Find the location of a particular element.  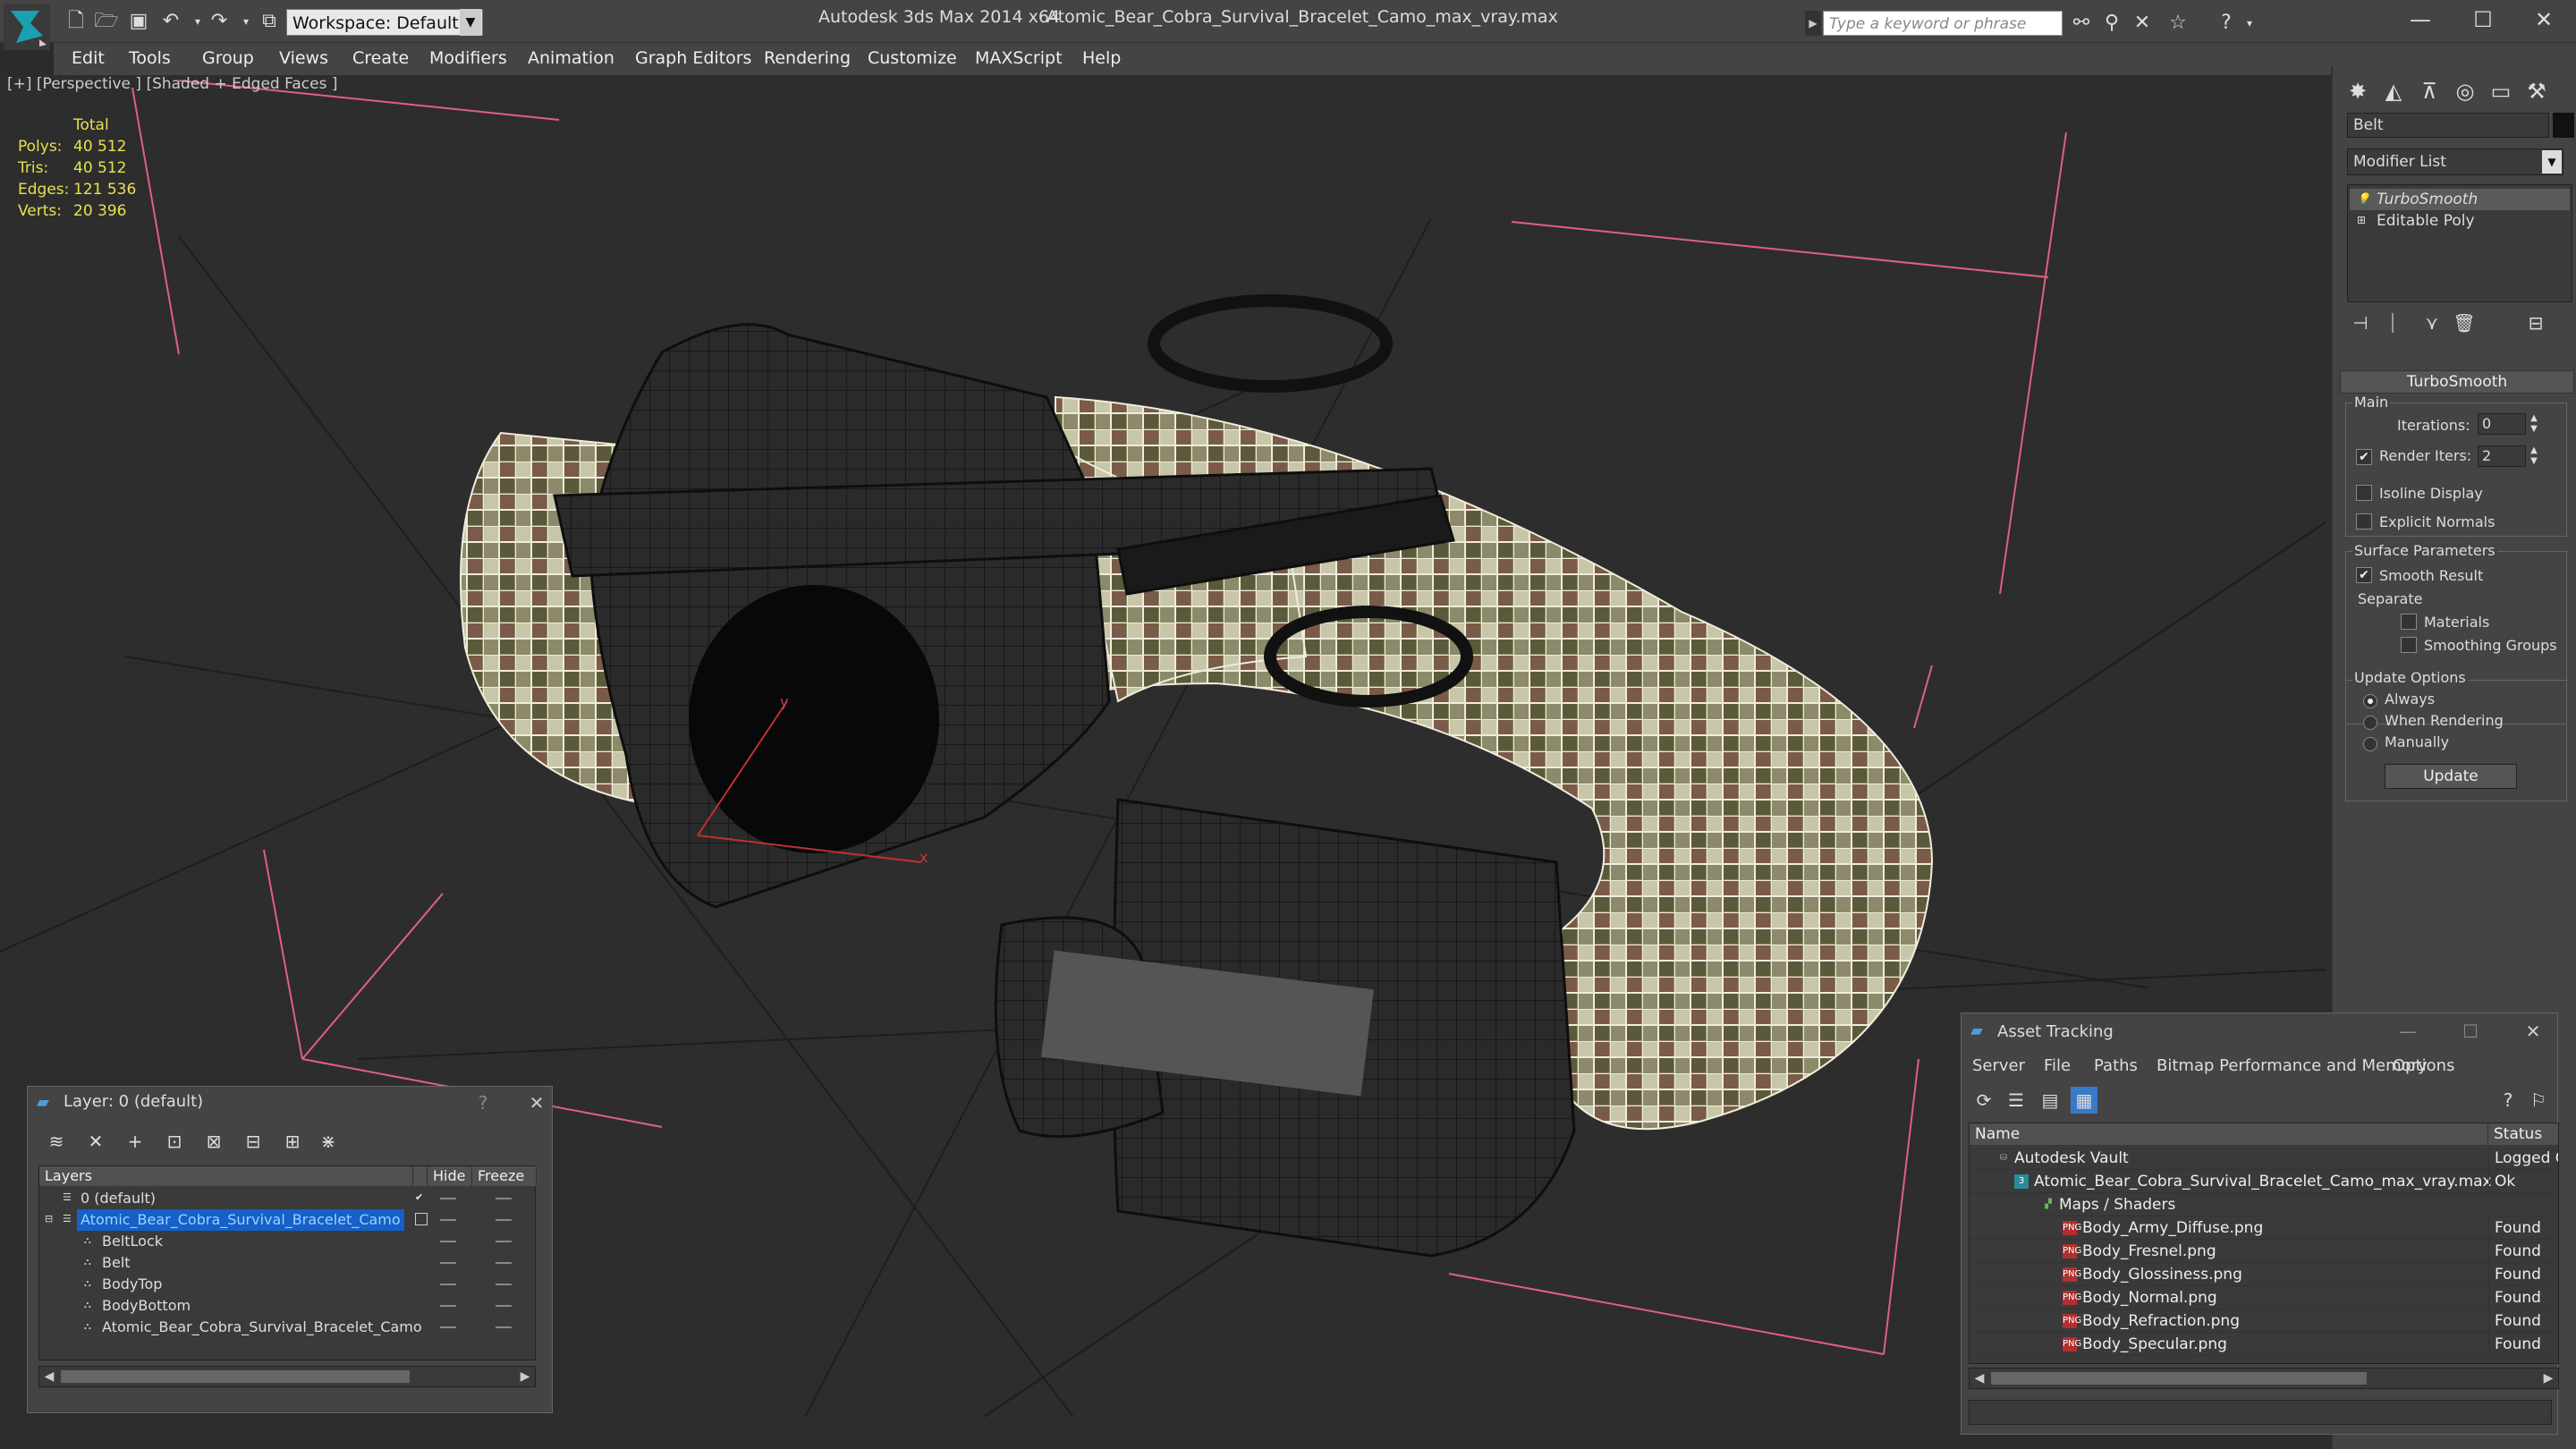

menu-modifiers: Modifiers is located at coordinates (468, 58).